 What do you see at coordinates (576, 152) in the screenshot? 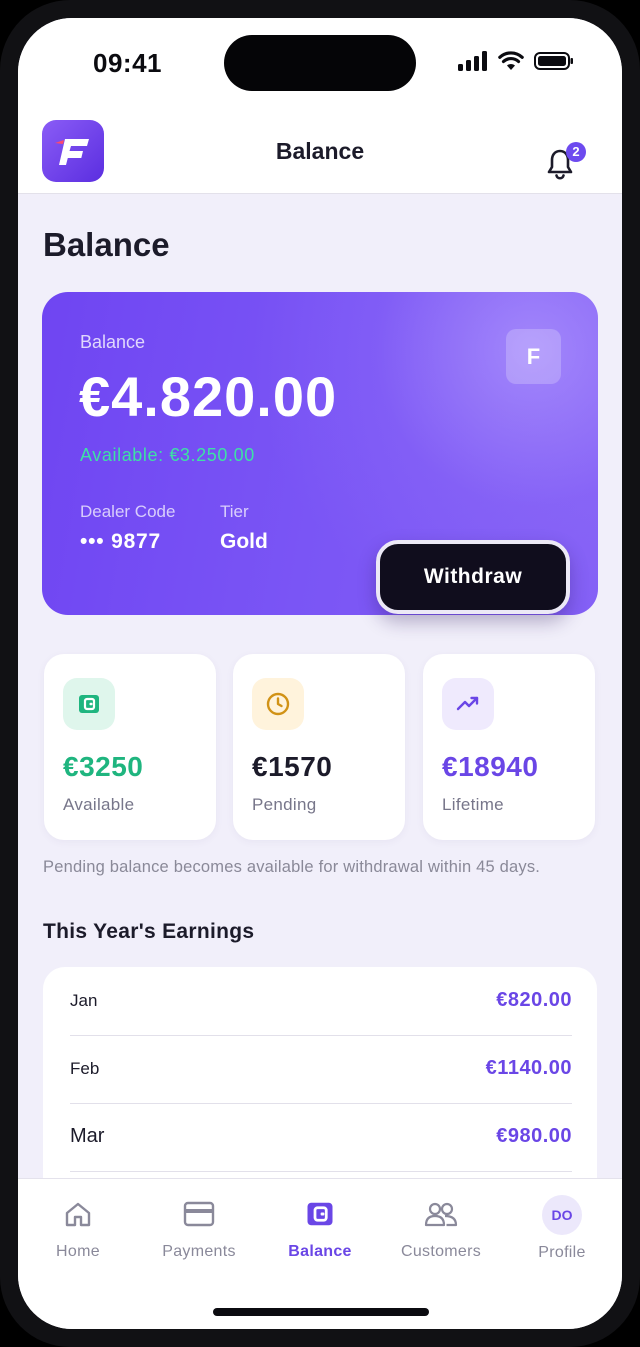
I see `notification-badge: 2` at bounding box center [576, 152].